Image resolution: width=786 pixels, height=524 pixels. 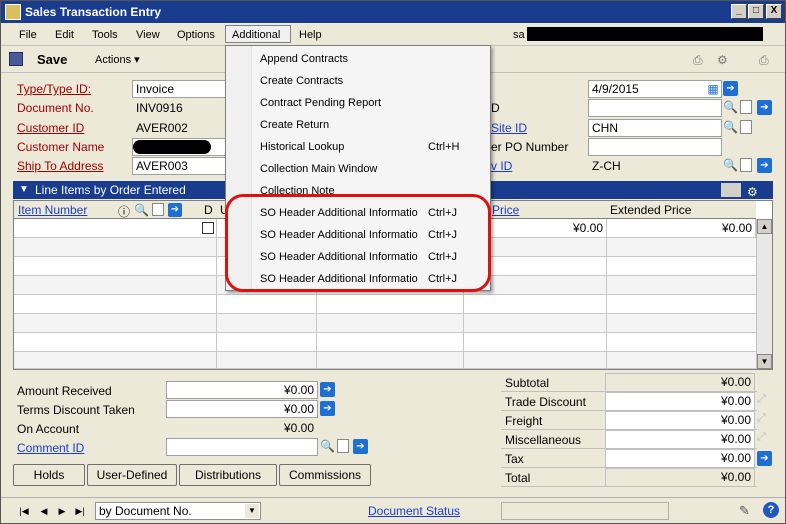 I want to click on amount-received-label: Amount Received, so click(x=64, y=391).